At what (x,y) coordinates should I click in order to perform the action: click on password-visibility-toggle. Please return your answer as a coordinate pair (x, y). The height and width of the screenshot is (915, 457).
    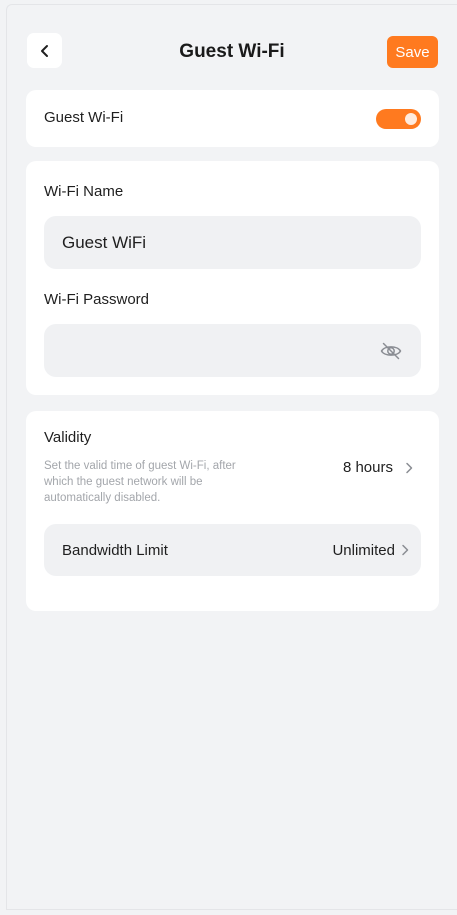
    Looking at the image, I should click on (391, 351).